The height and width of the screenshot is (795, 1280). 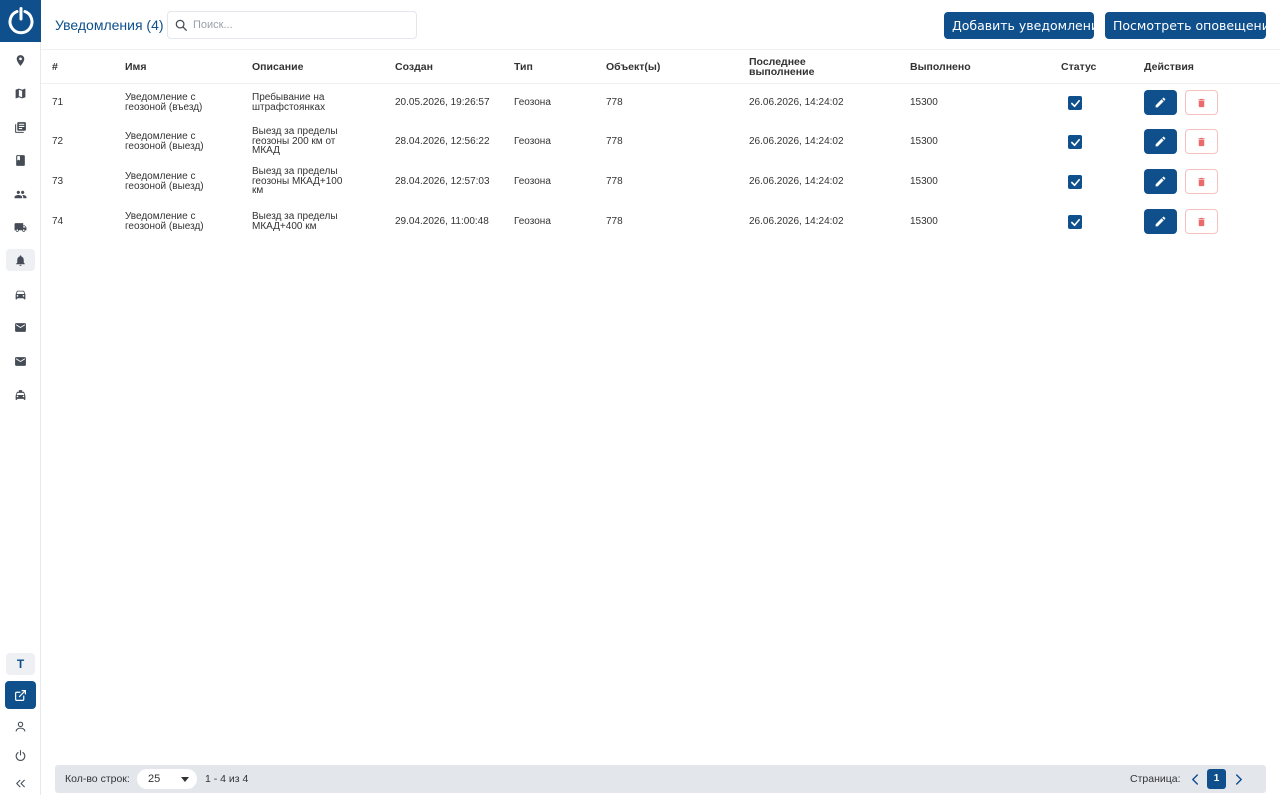 I want to click on cell-name: Уведомление с геозоной (выезд), so click(x=164, y=181).